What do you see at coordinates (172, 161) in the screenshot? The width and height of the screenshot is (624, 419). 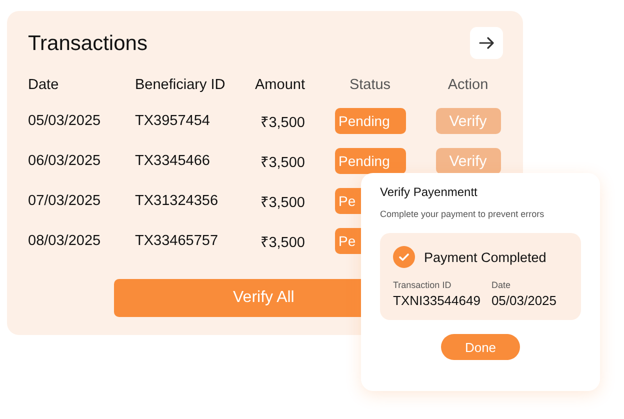 I see `beneficiary-id-cell: TX3345466` at bounding box center [172, 161].